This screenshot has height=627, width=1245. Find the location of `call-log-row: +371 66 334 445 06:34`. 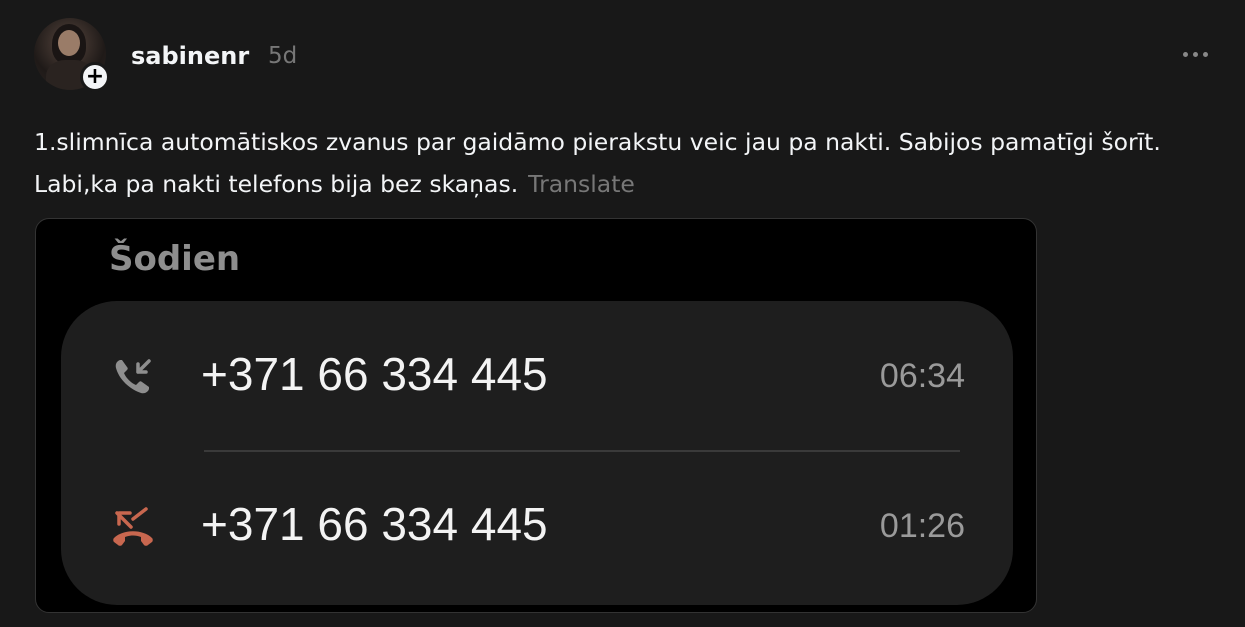

call-log-row: +371 66 334 445 06:34 is located at coordinates (537, 361).